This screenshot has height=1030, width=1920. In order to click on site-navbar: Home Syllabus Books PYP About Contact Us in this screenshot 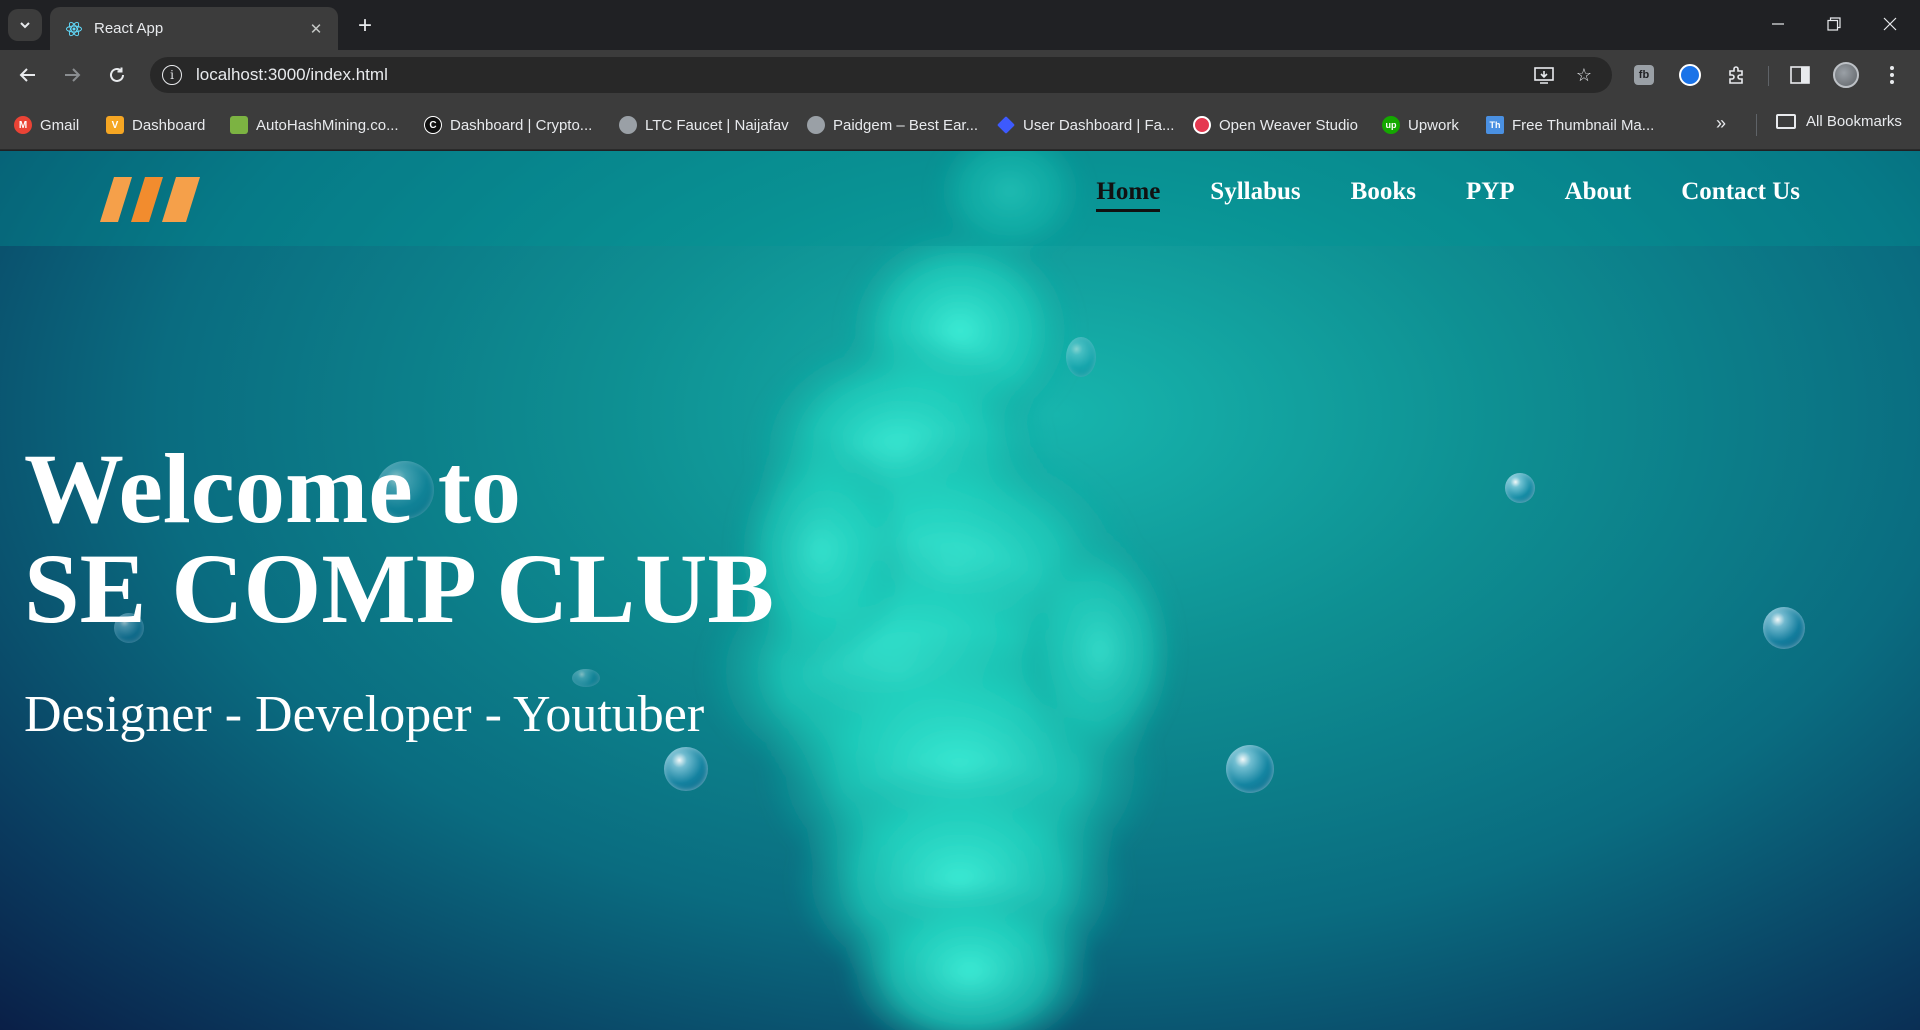, I will do `click(960, 198)`.